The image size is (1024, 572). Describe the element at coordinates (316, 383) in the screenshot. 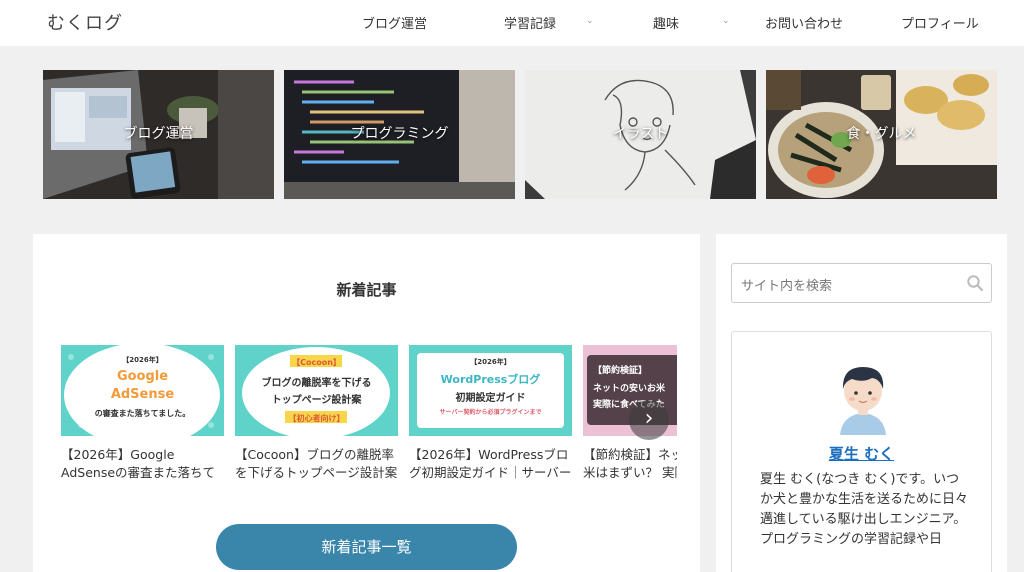

I see `thumb-text: ブログの離脱率を下げる` at that location.